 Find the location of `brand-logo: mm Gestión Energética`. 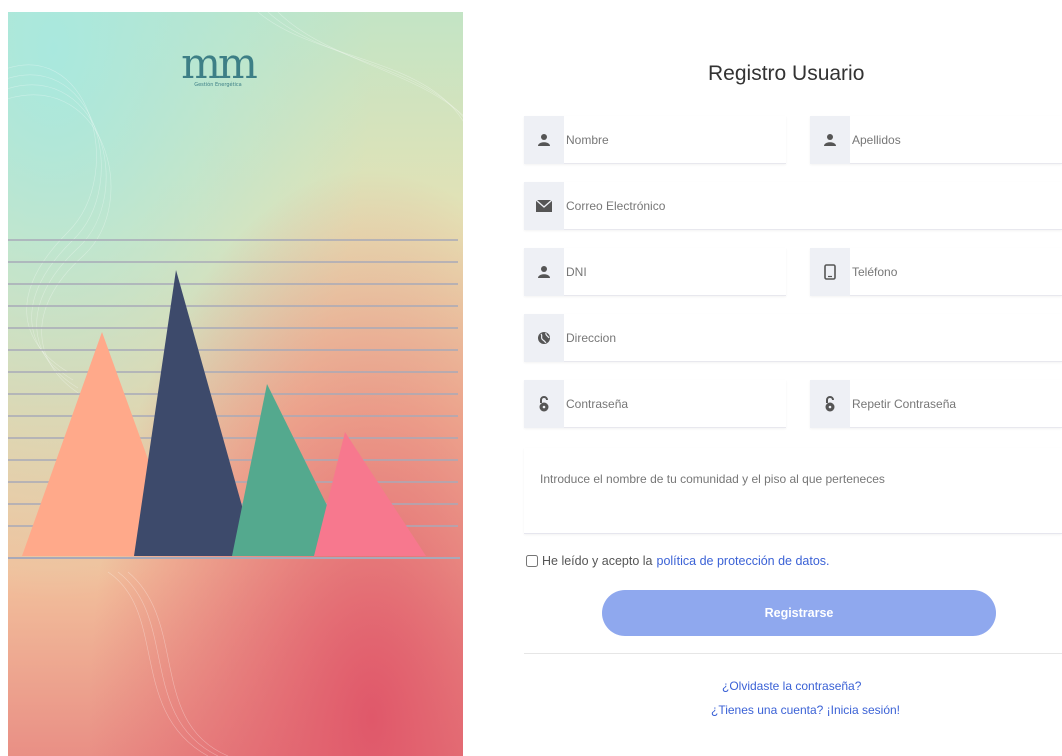

brand-logo: mm Gestión Energética is located at coordinates (218, 64).